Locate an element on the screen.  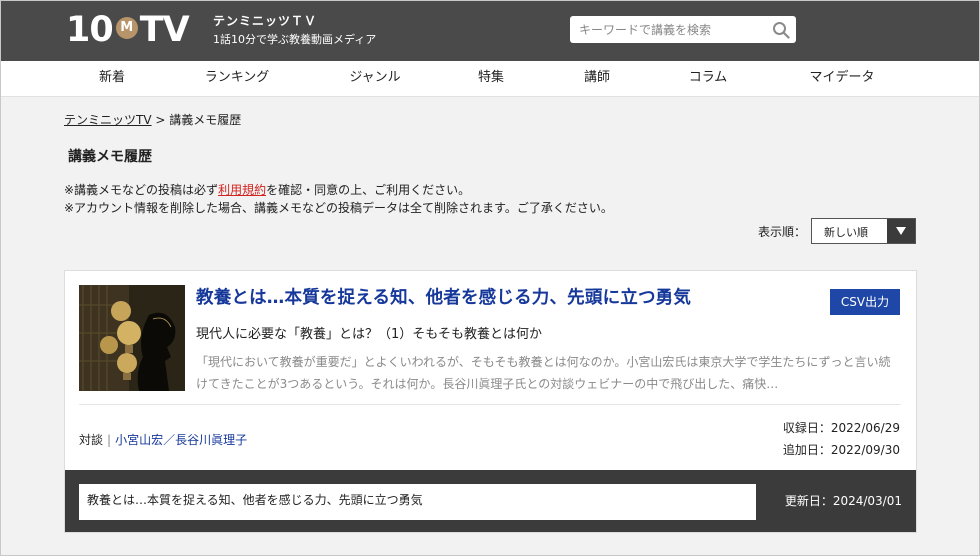
card-divider is located at coordinates (490, 404).